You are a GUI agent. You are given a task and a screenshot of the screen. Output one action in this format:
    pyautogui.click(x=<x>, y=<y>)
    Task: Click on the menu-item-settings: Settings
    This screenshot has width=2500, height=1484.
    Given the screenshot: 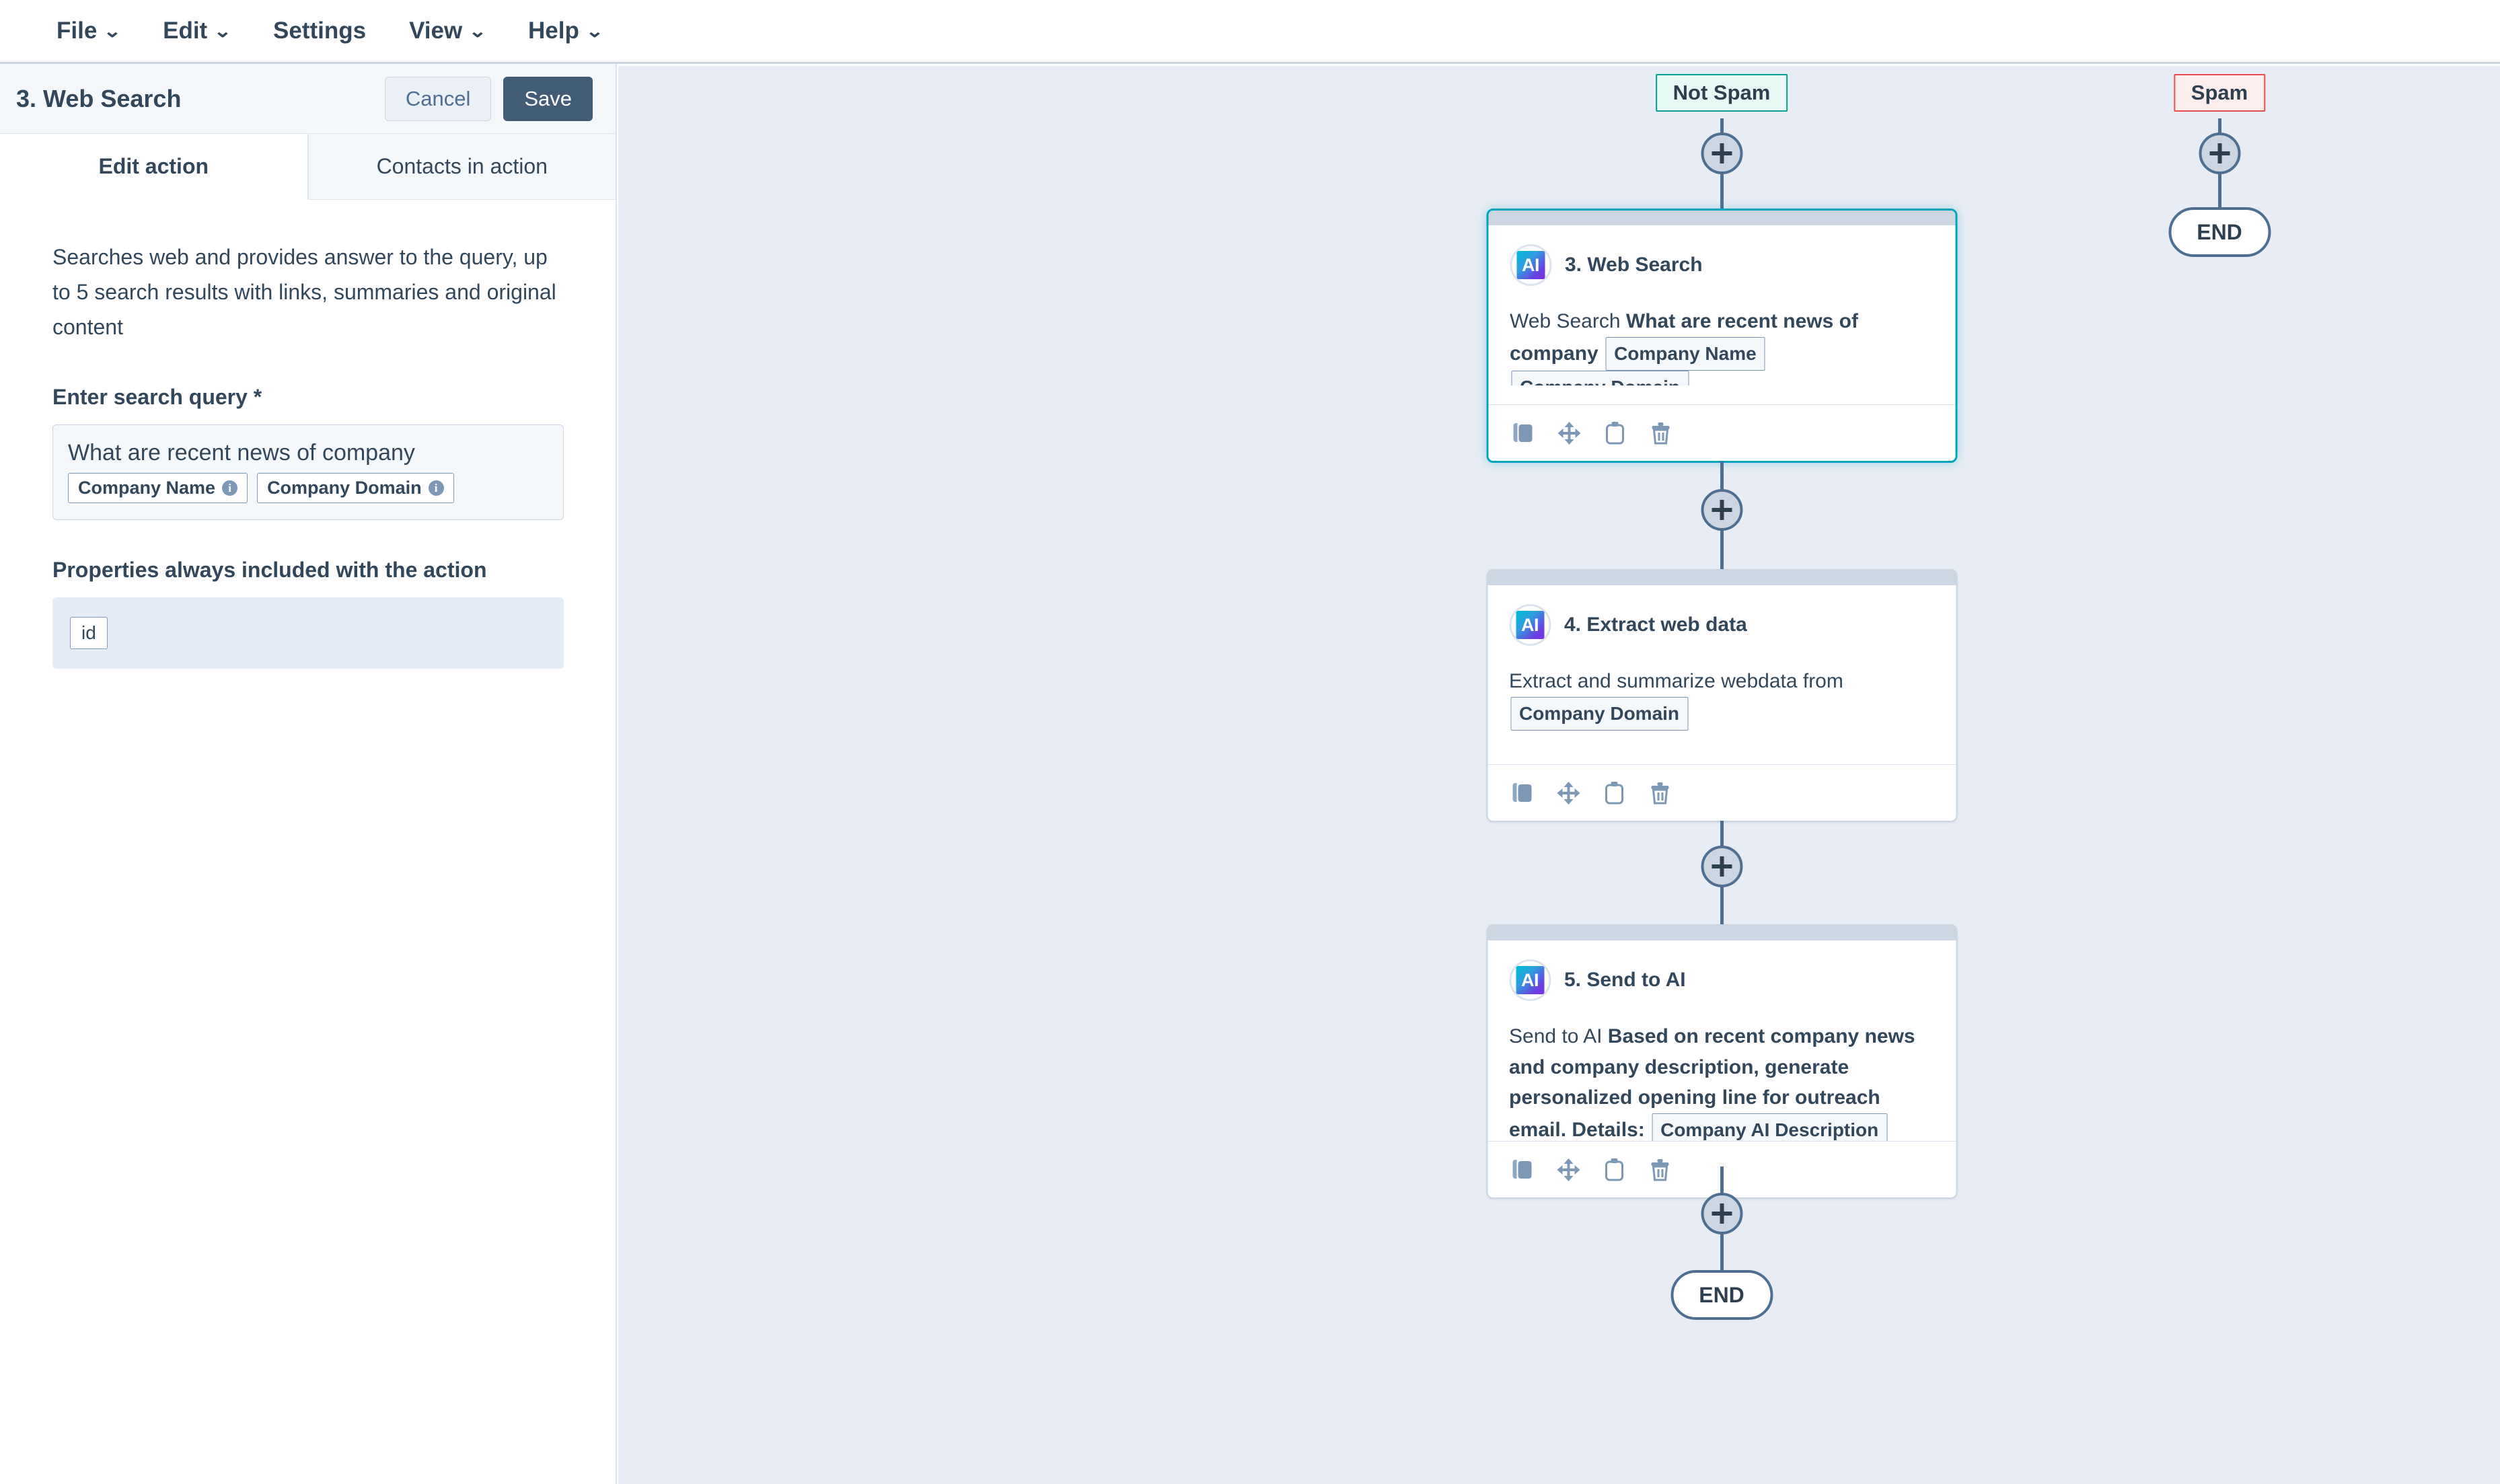 What is the action you would take?
    pyautogui.click(x=320, y=31)
    